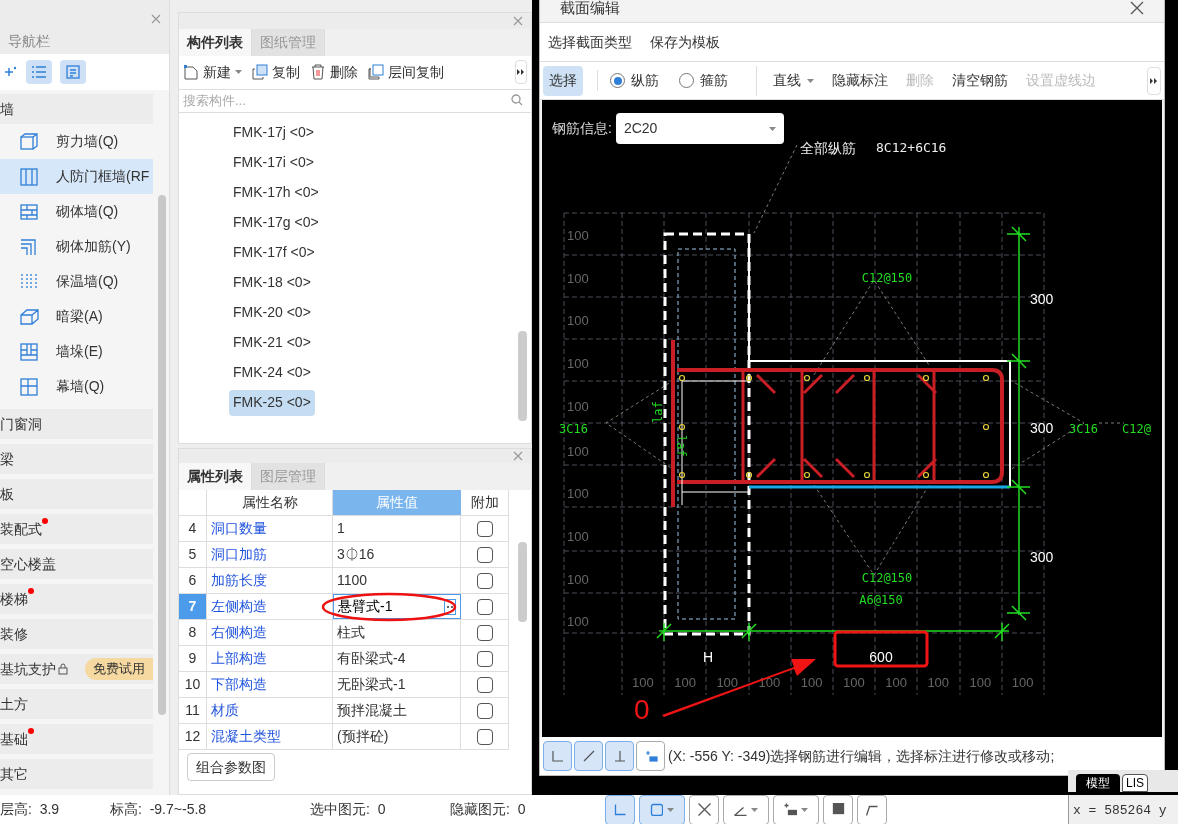 This screenshot has height=824, width=1178. What do you see at coordinates (804, 809) in the screenshot?
I see `caret-icon` at bounding box center [804, 809].